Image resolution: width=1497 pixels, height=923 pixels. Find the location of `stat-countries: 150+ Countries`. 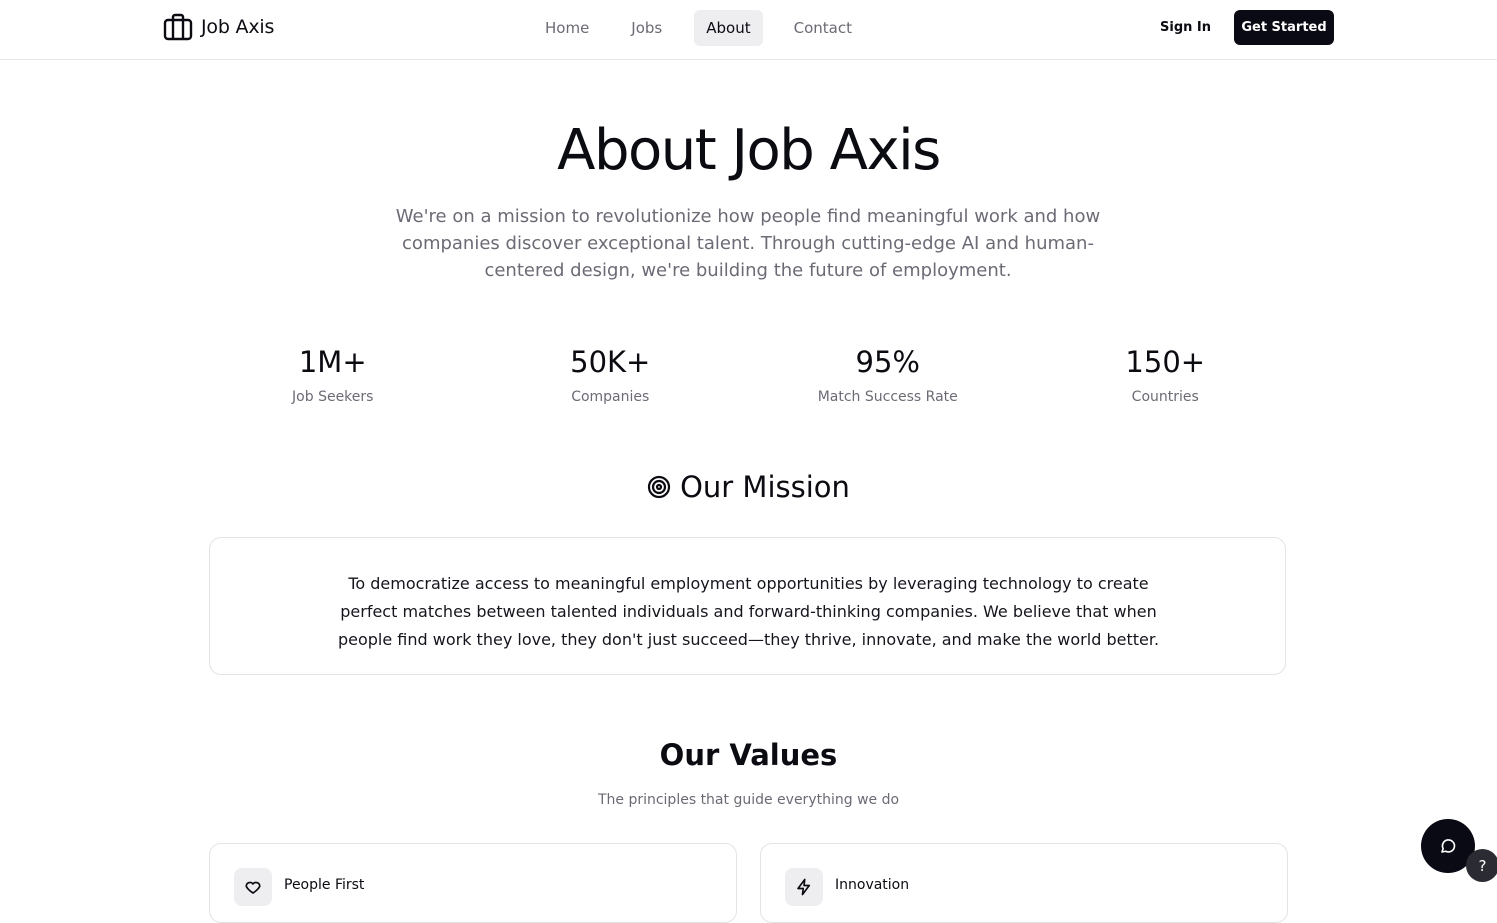

stat-countries: 150+ Countries is located at coordinates (1166, 372).